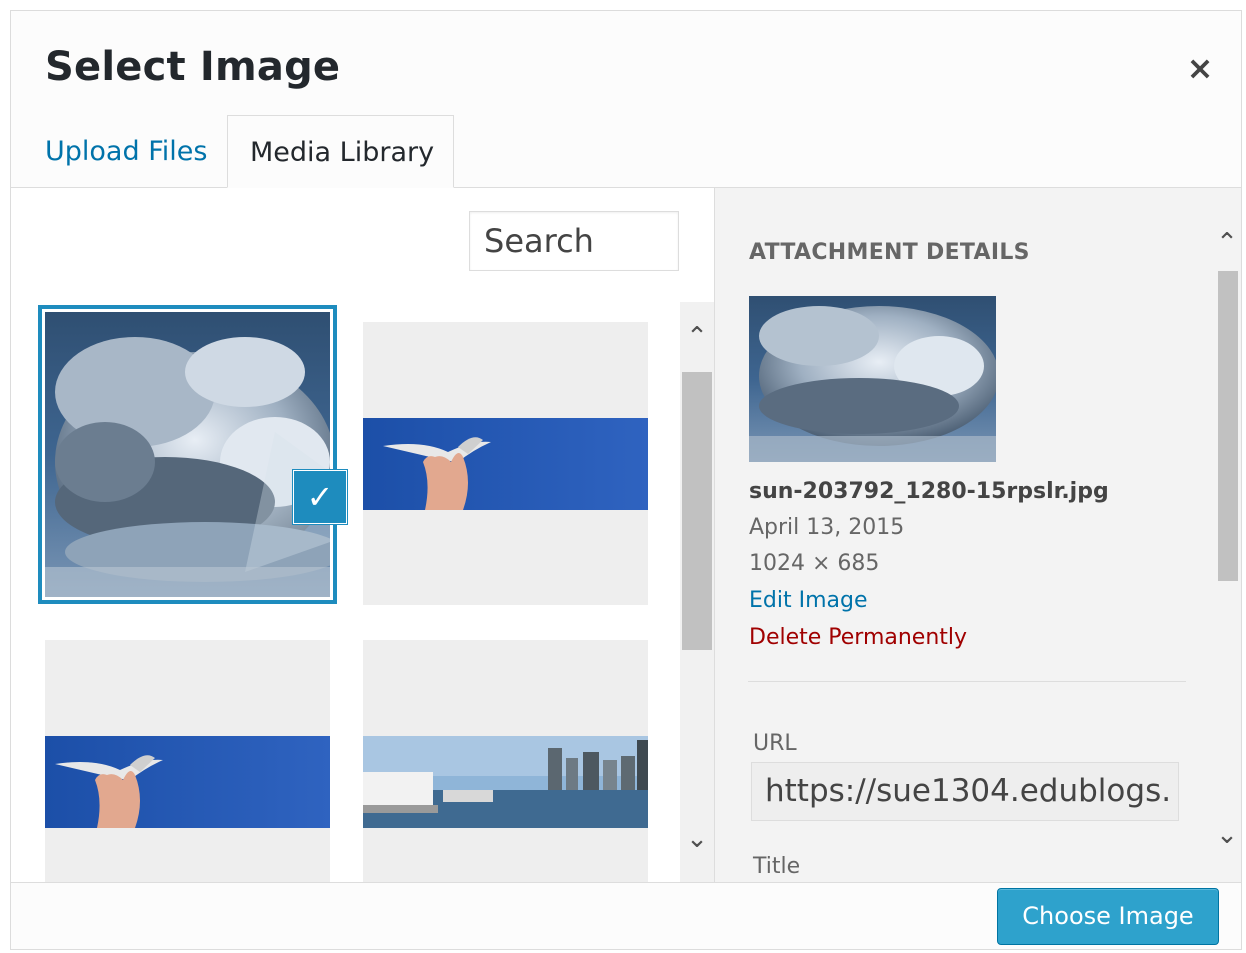 This screenshot has height=953, width=1246. I want to click on attachment-clouds, so click(187, 454).